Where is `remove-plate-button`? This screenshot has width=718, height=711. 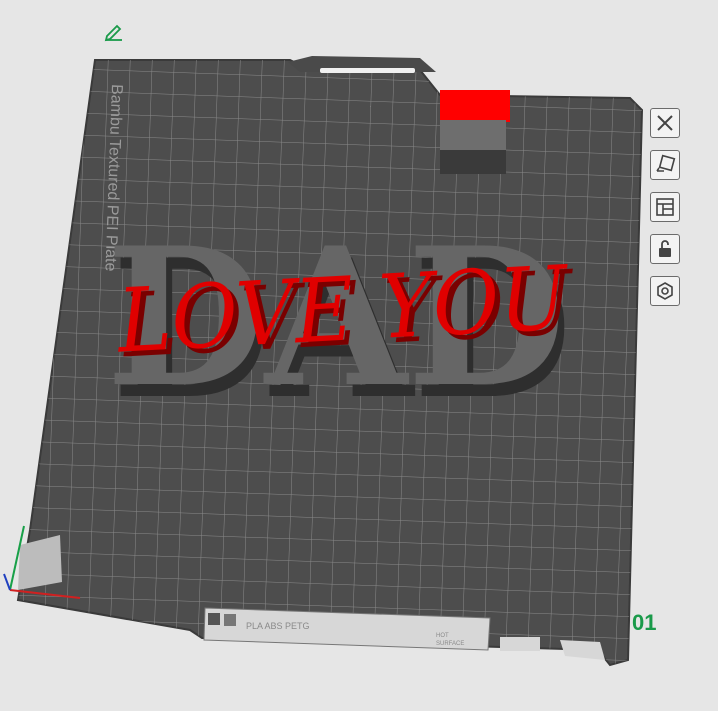
remove-plate-button is located at coordinates (665, 123).